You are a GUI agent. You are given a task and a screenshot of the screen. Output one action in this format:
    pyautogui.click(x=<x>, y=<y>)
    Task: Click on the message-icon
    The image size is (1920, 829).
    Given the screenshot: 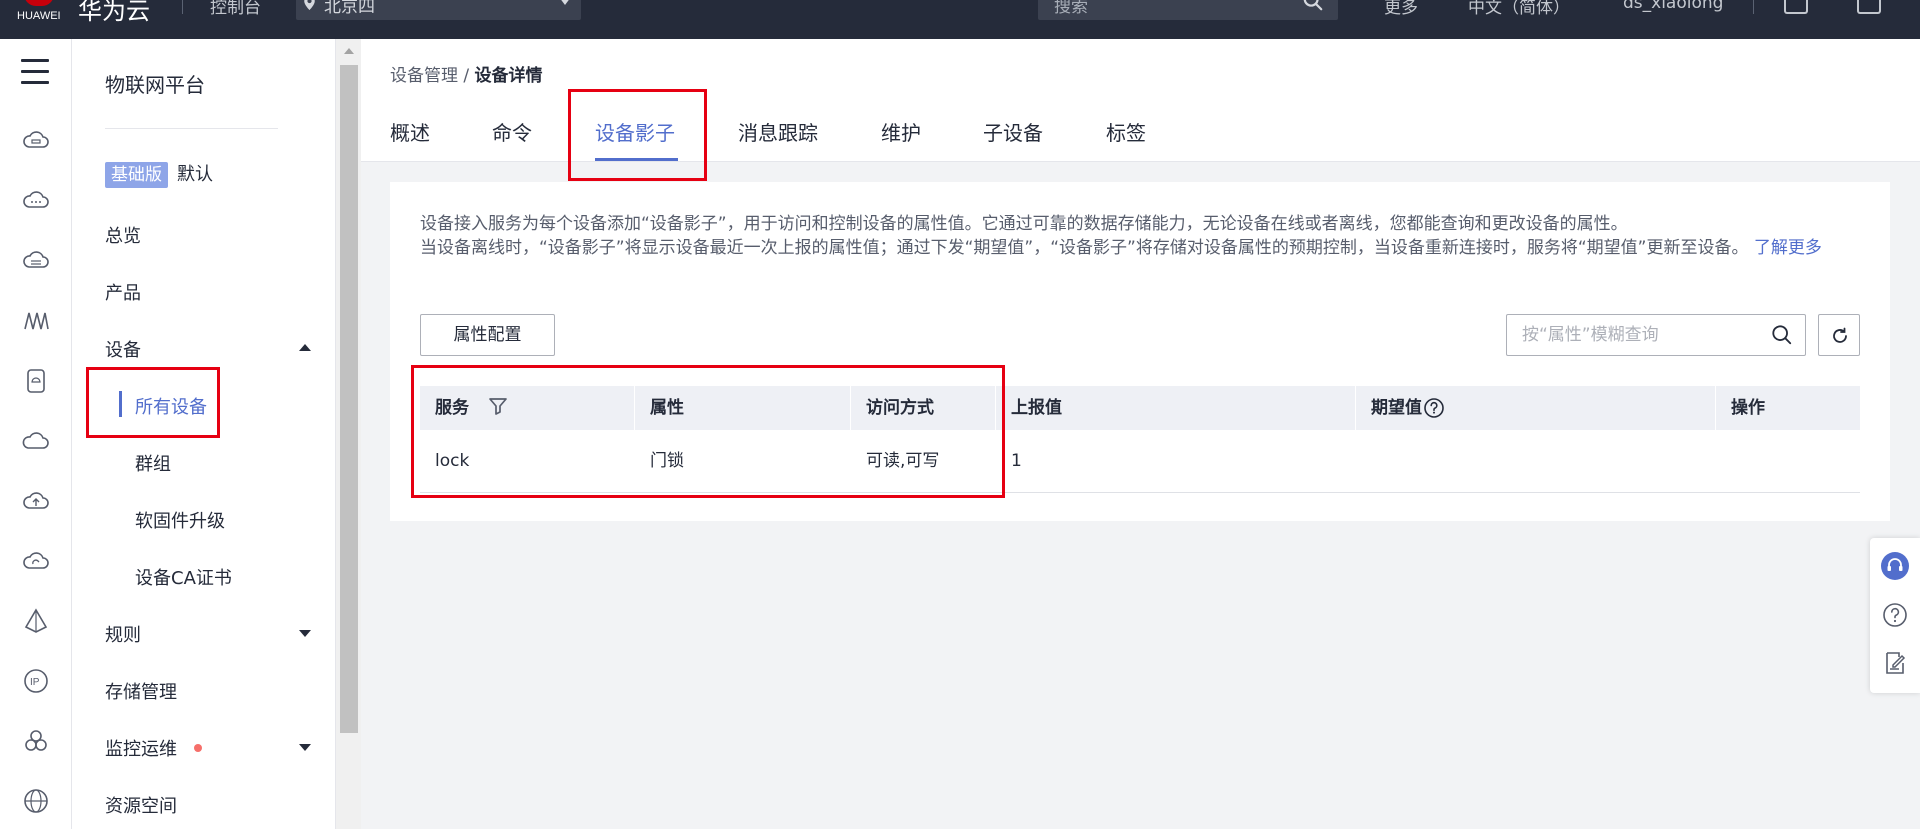 What is the action you would take?
    pyautogui.click(x=1869, y=7)
    